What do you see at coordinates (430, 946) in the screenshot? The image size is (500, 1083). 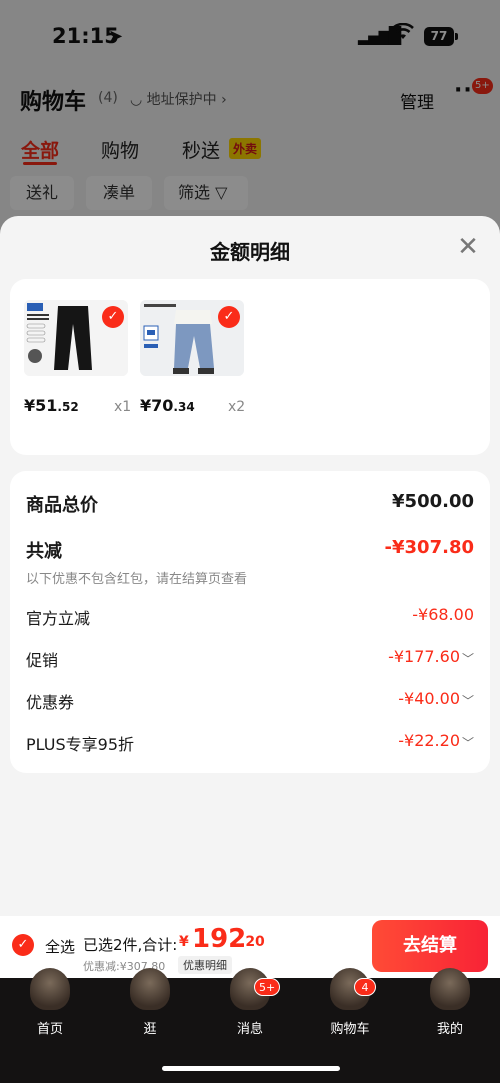 I see `checkout-button: 去结算` at bounding box center [430, 946].